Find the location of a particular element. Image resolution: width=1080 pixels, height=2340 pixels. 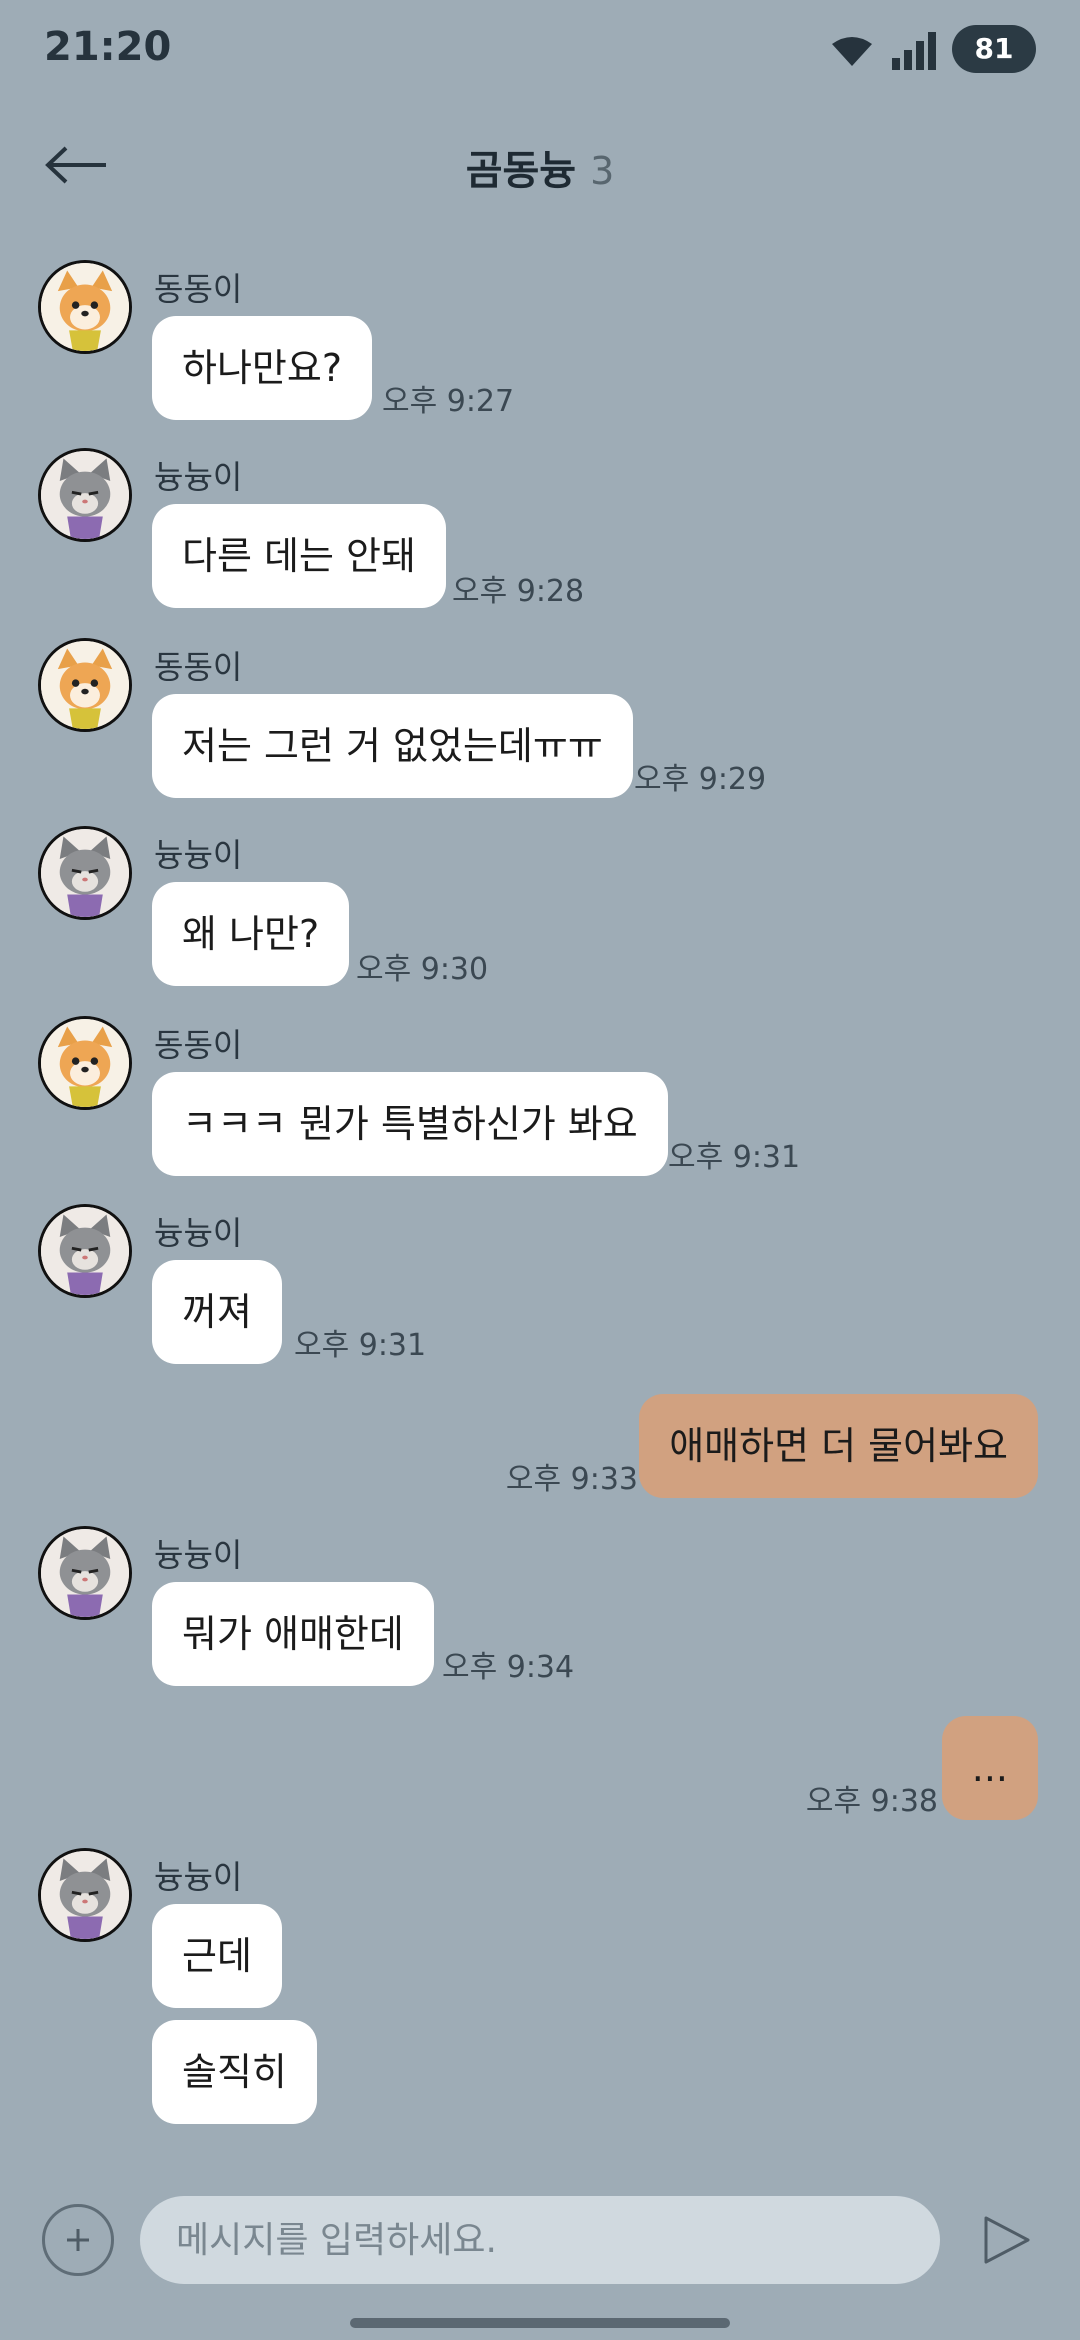

message-bubble: 다른 데는 안돼 is located at coordinates (299, 556).